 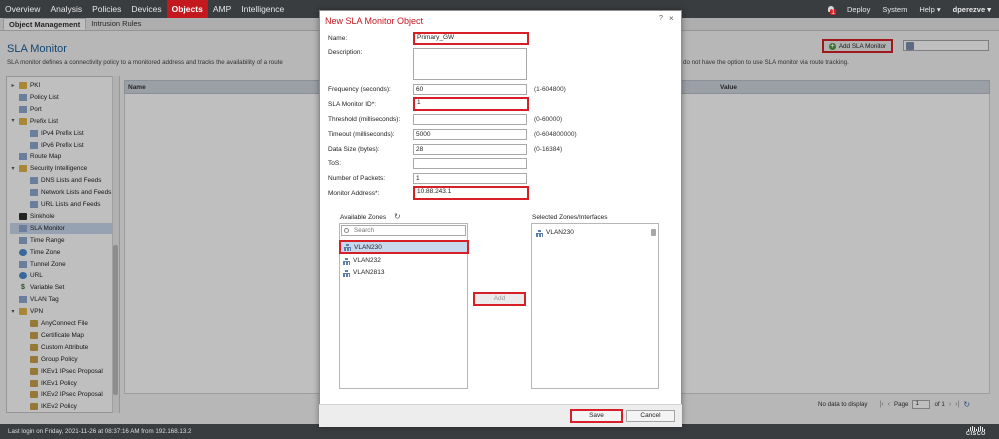 What do you see at coordinates (335, 163) in the screenshot?
I see `tos-label: ToS:` at bounding box center [335, 163].